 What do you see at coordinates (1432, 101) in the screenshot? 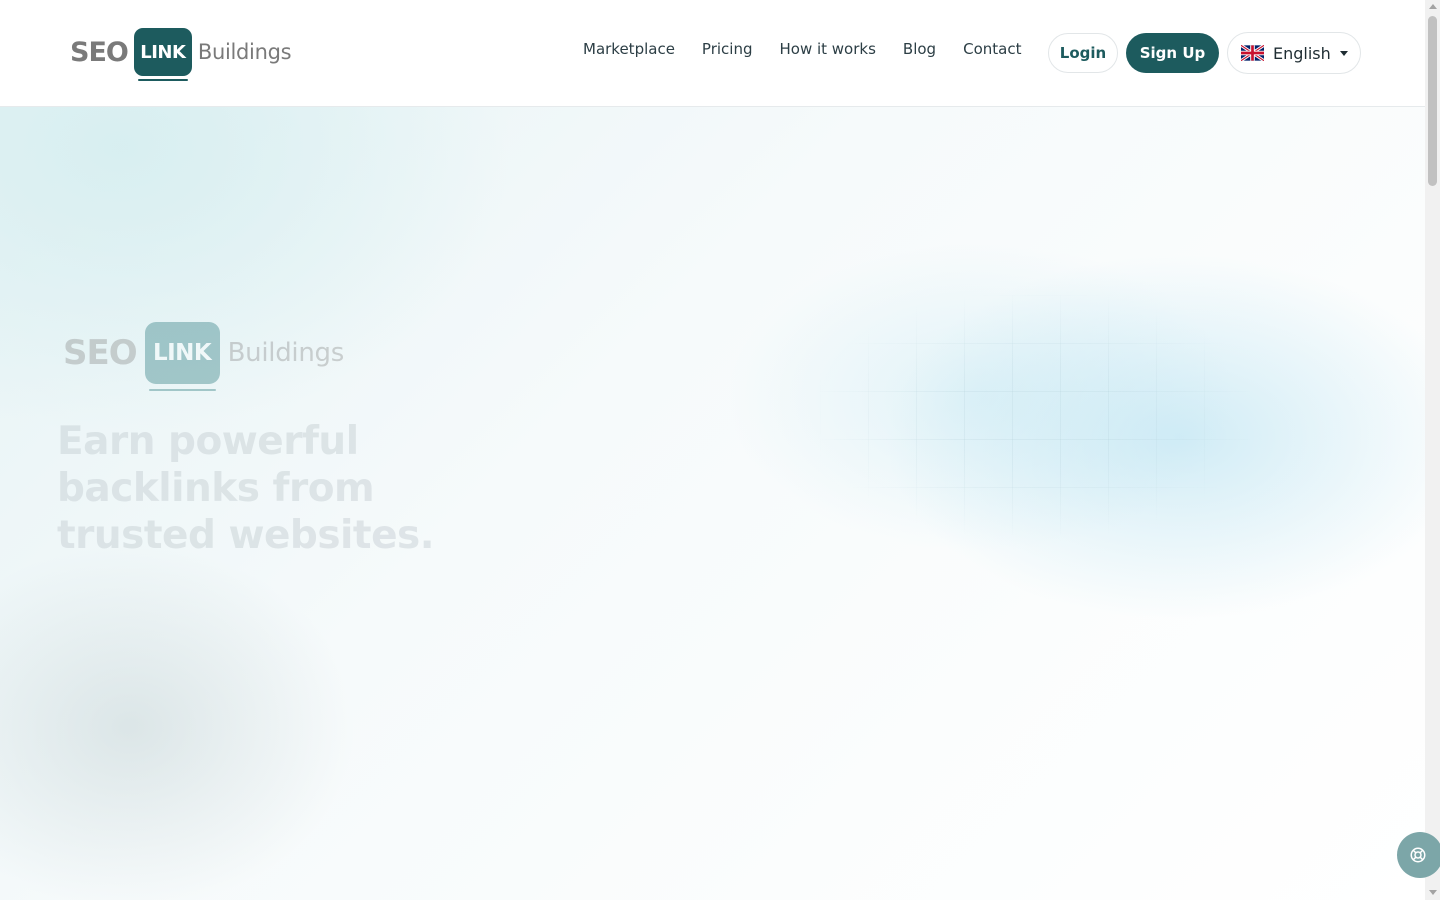
I see `scrollbar-thumb` at bounding box center [1432, 101].